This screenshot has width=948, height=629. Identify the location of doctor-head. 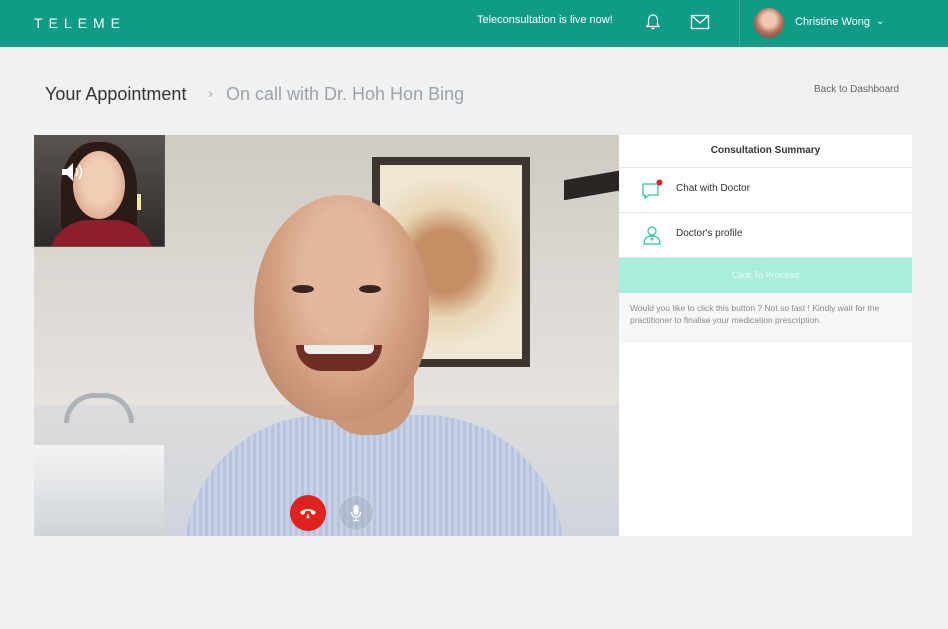
(341, 307).